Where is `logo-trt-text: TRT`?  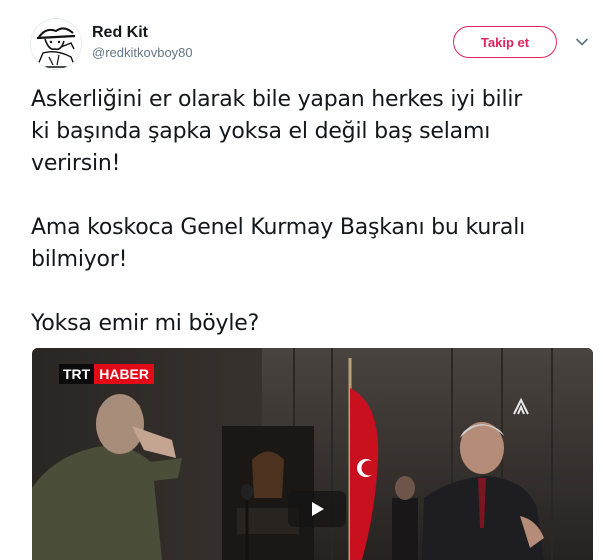 logo-trt-text: TRT is located at coordinates (77, 374).